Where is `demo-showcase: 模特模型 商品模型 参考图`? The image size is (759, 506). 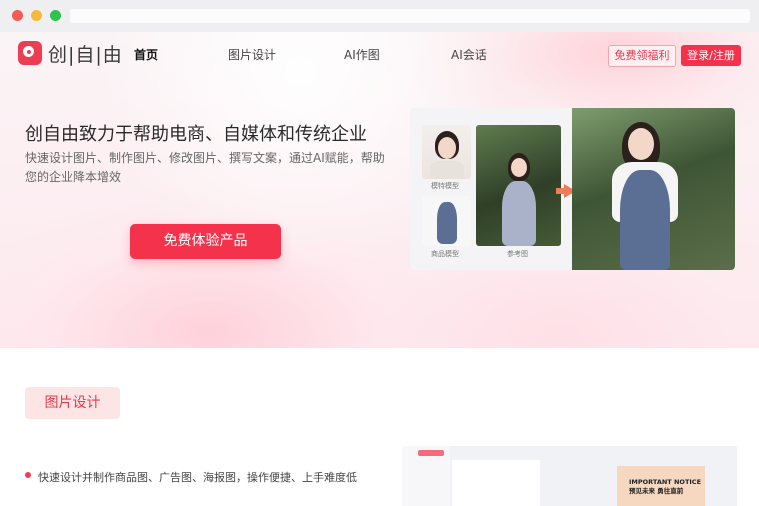
demo-showcase: 模特模型 商品模型 参考图 is located at coordinates (572, 189).